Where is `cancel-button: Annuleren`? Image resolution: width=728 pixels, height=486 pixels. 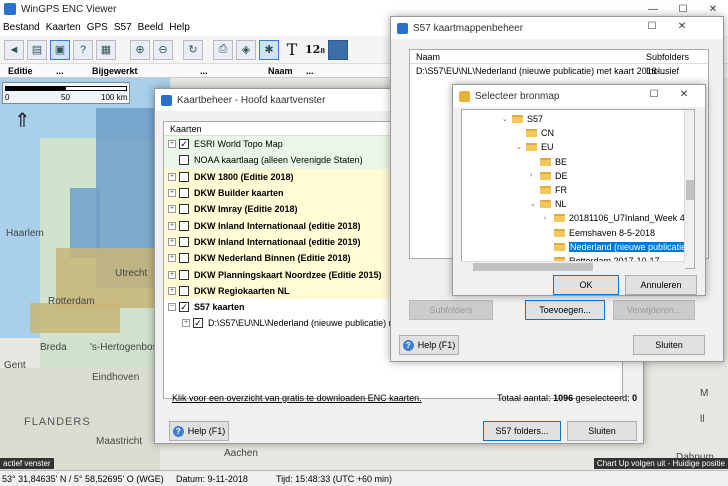 cancel-button: Annuleren is located at coordinates (661, 285).